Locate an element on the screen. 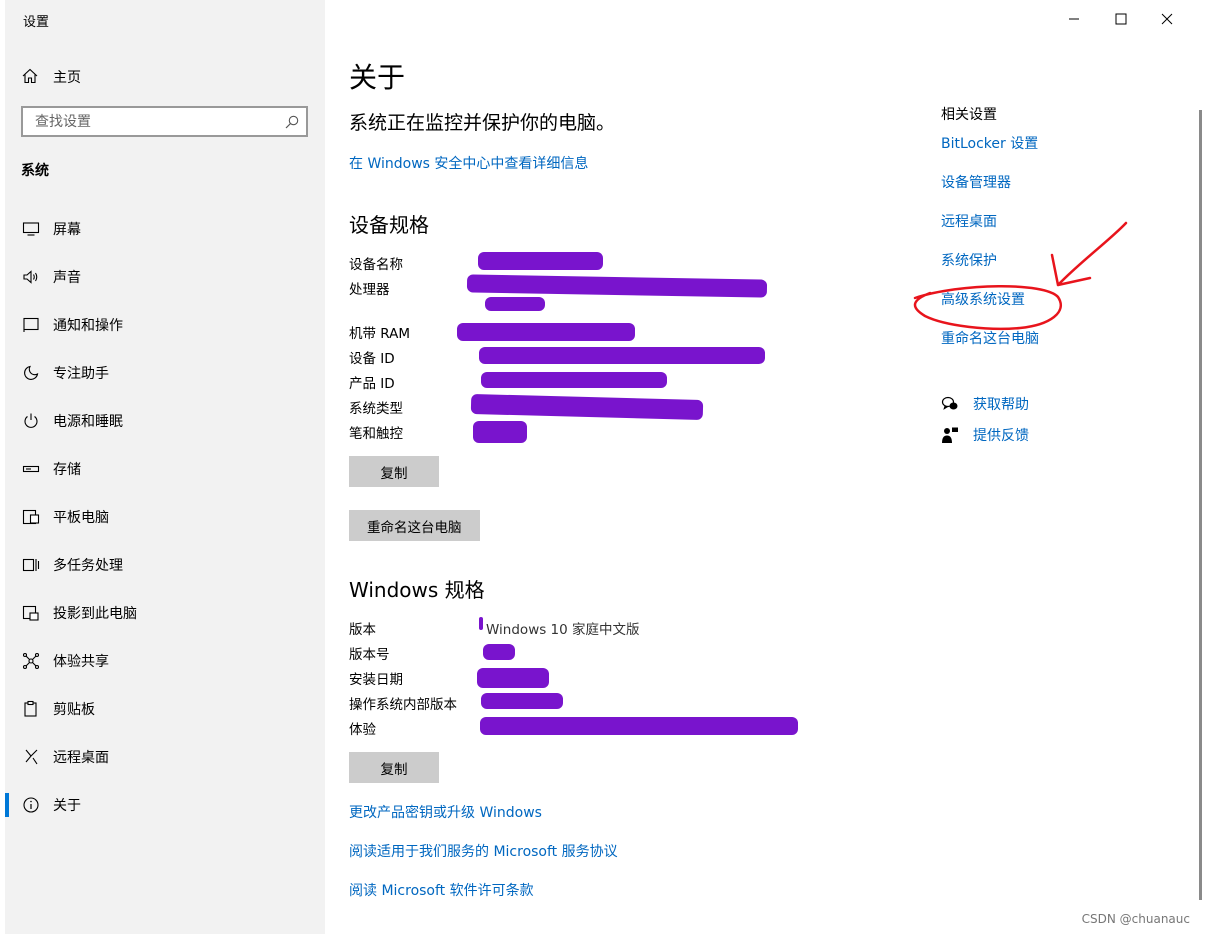 This screenshot has height=934, width=1206. sidebar-item-label: 平板电脑 is located at coordinates (81, 518).